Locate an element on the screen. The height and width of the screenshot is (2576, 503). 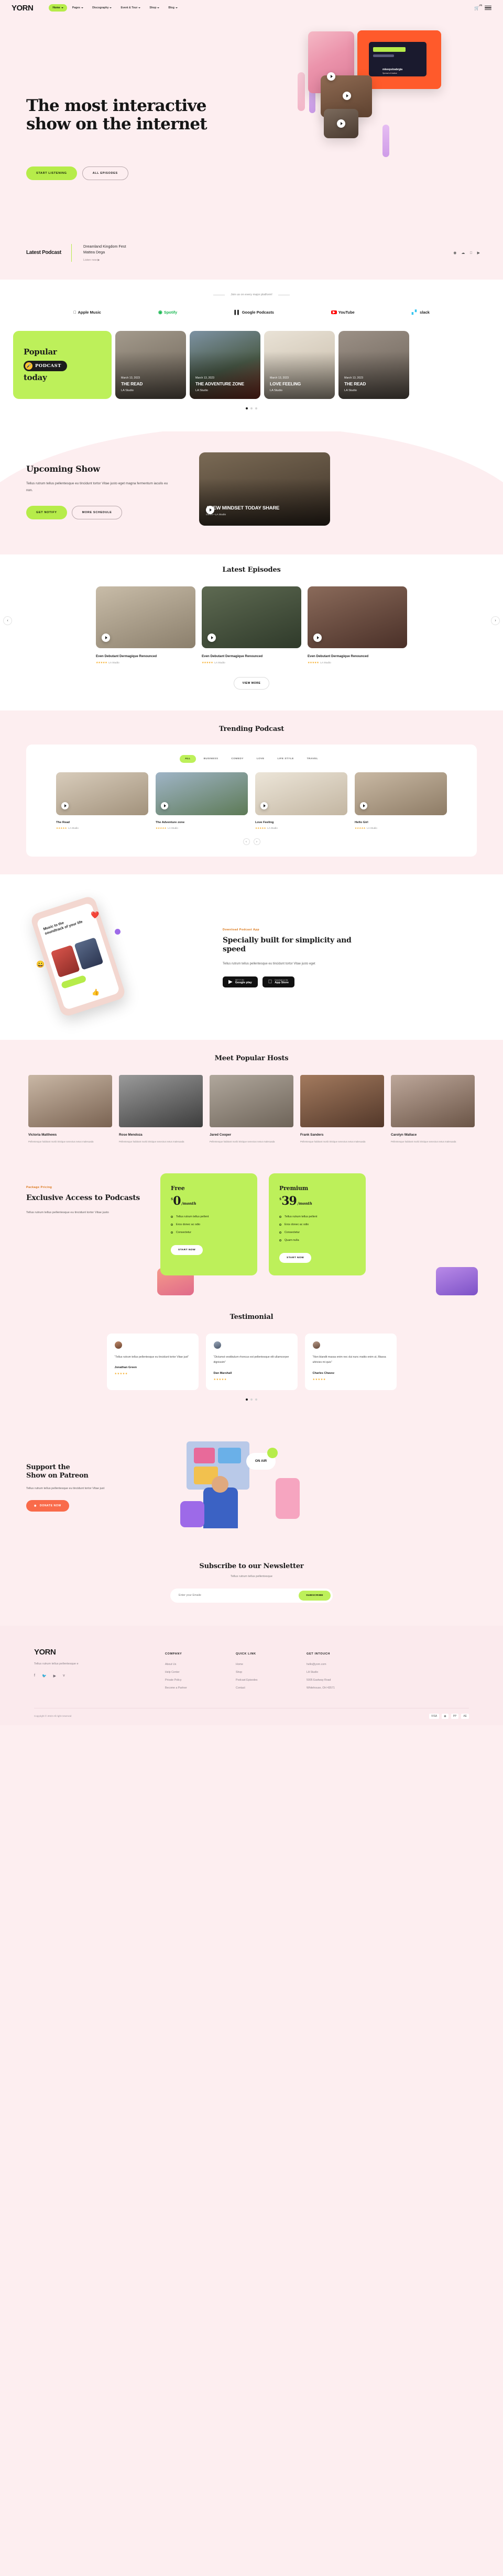
nav-item-event-tour: Event & Tour is located at coordinates (130, 8).